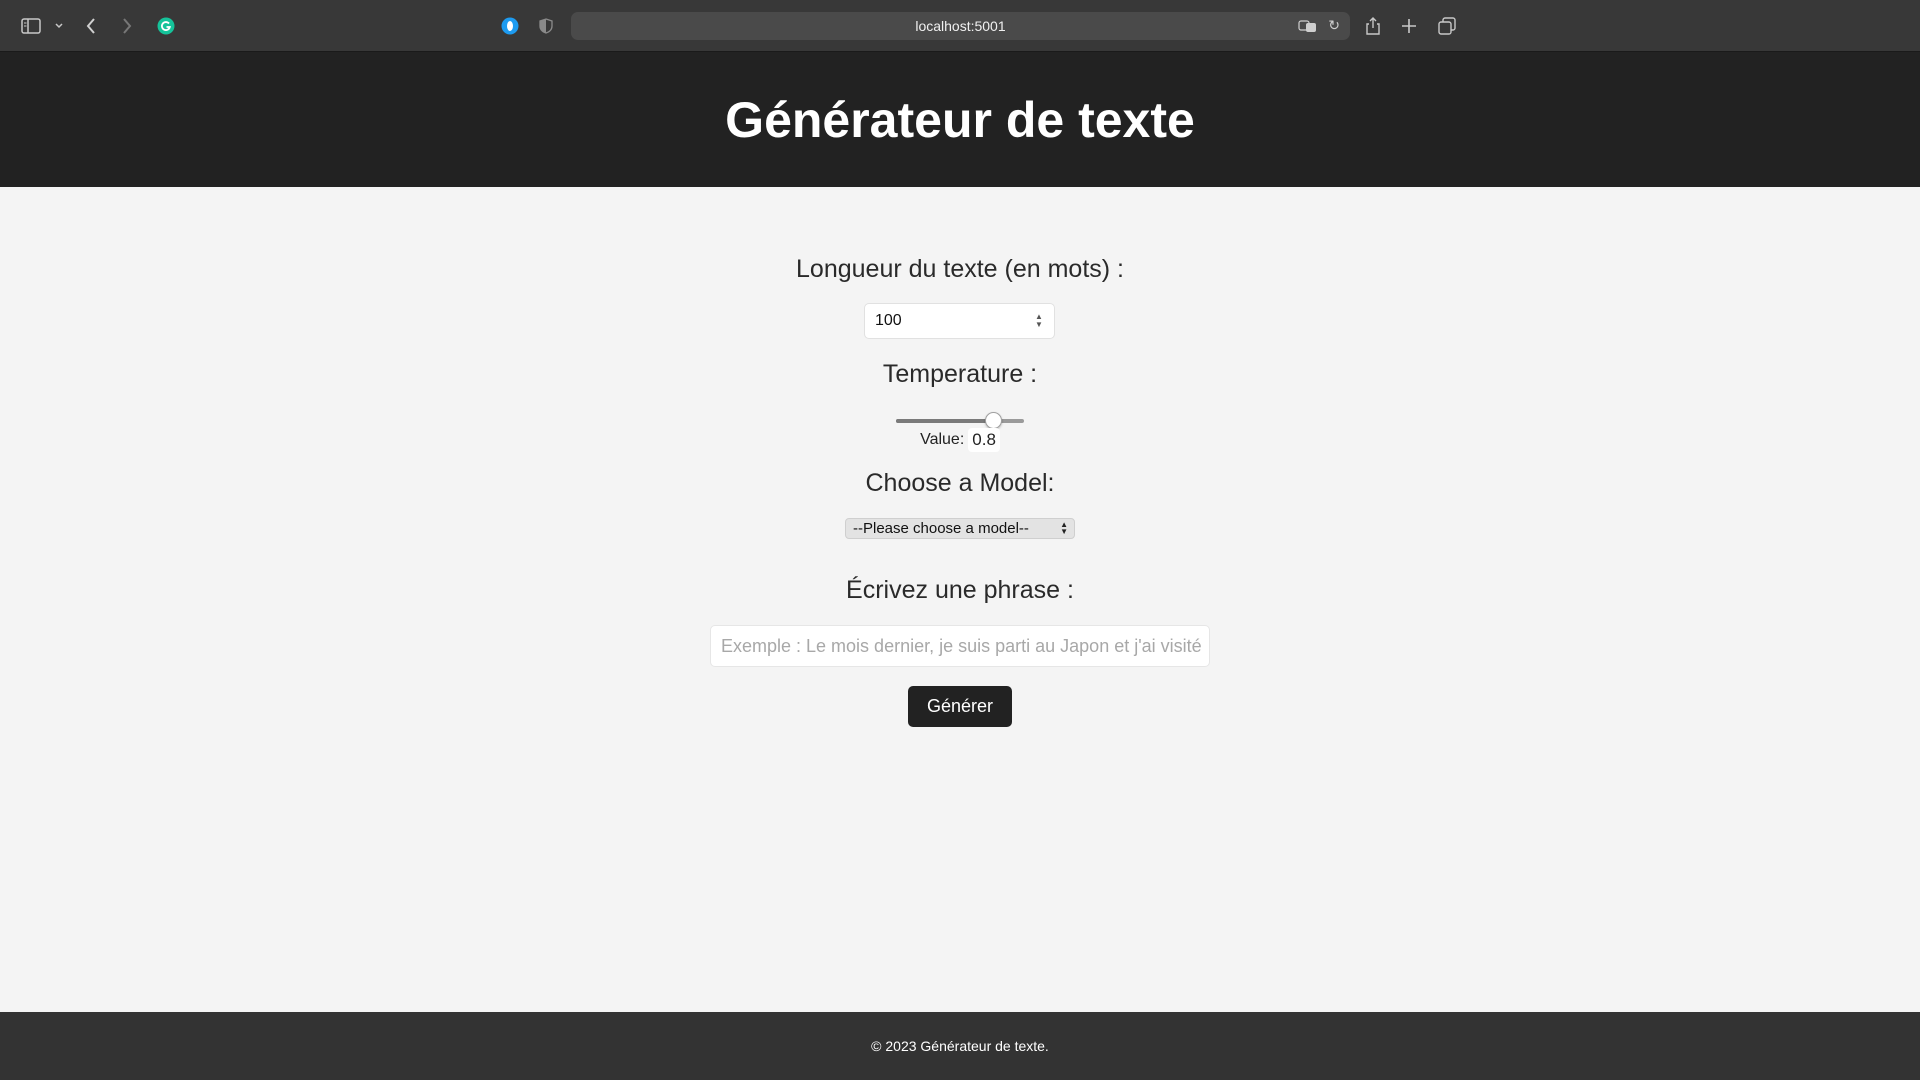 This screenshot has height=1080, width=1920. Describe the element at coordinates (31, 26) in the screenshot. I see `sidebar-icon` at that location.